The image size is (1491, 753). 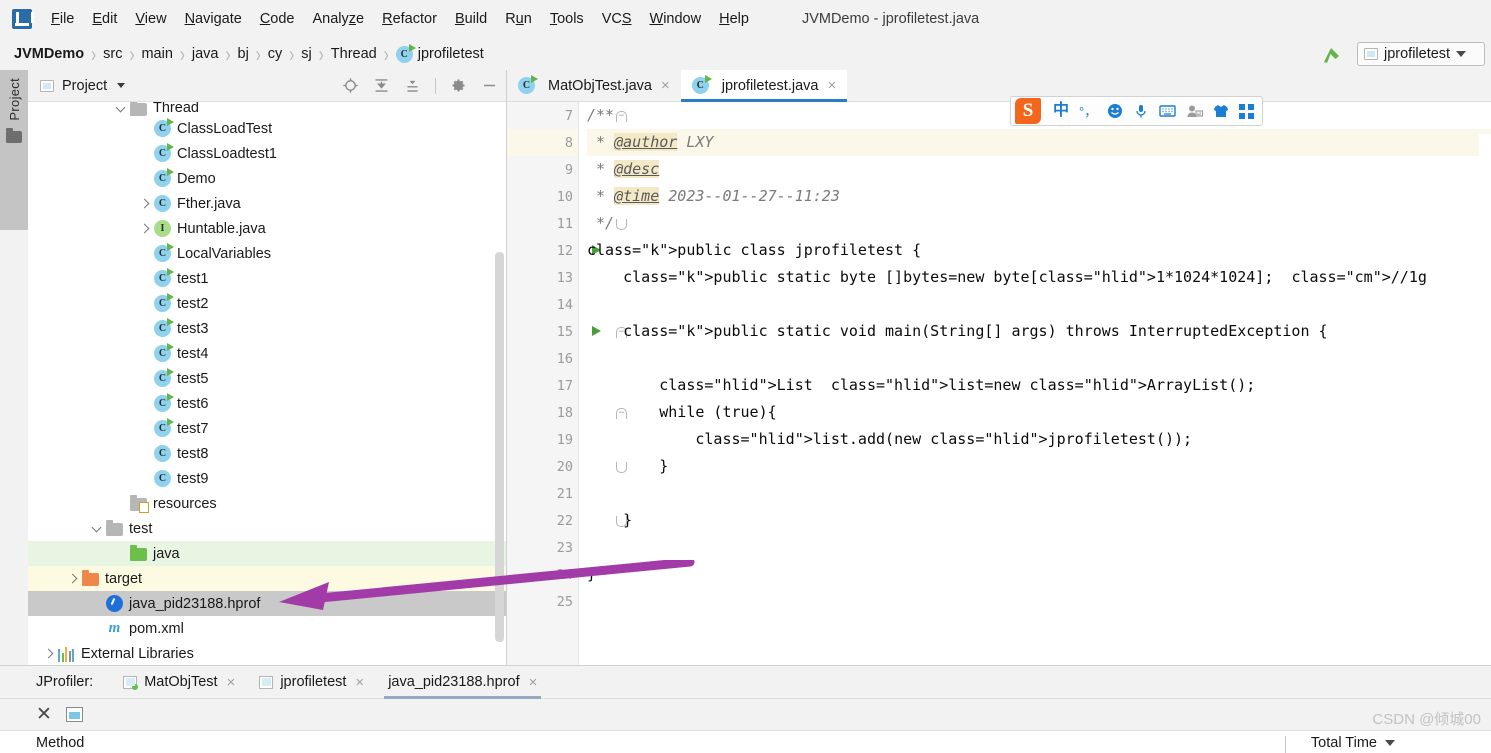 What do you see at coordinates (1141, 111) in the screenshot?
I see `voice-input-icon` at bounding box center [1141, 111].